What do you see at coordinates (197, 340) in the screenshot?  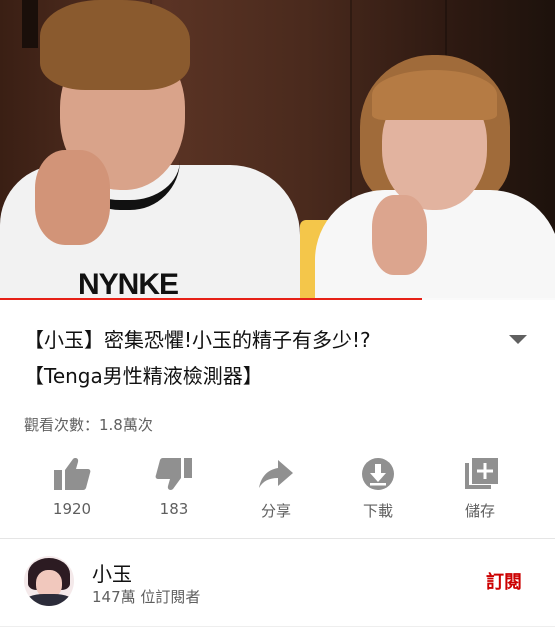 I see `video-title-line-1: 【小玉】密集恐懼!小玉的精子有多少!?` at bounding box center [197, 340].